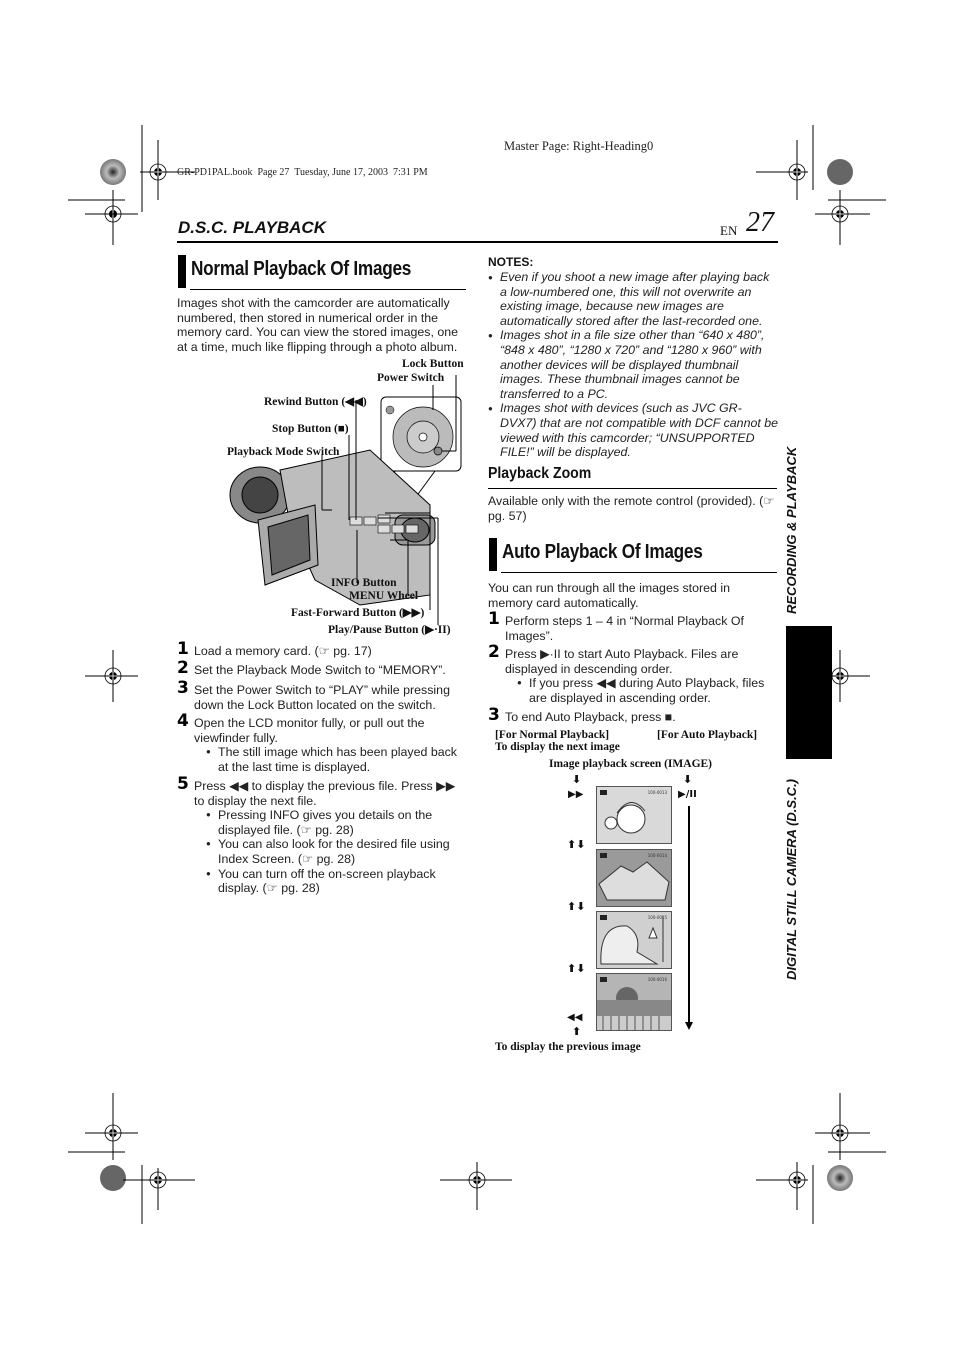  I want to click on fast-forward-button-label: Fast-Forward Button (▶▶), so click(358, 613).